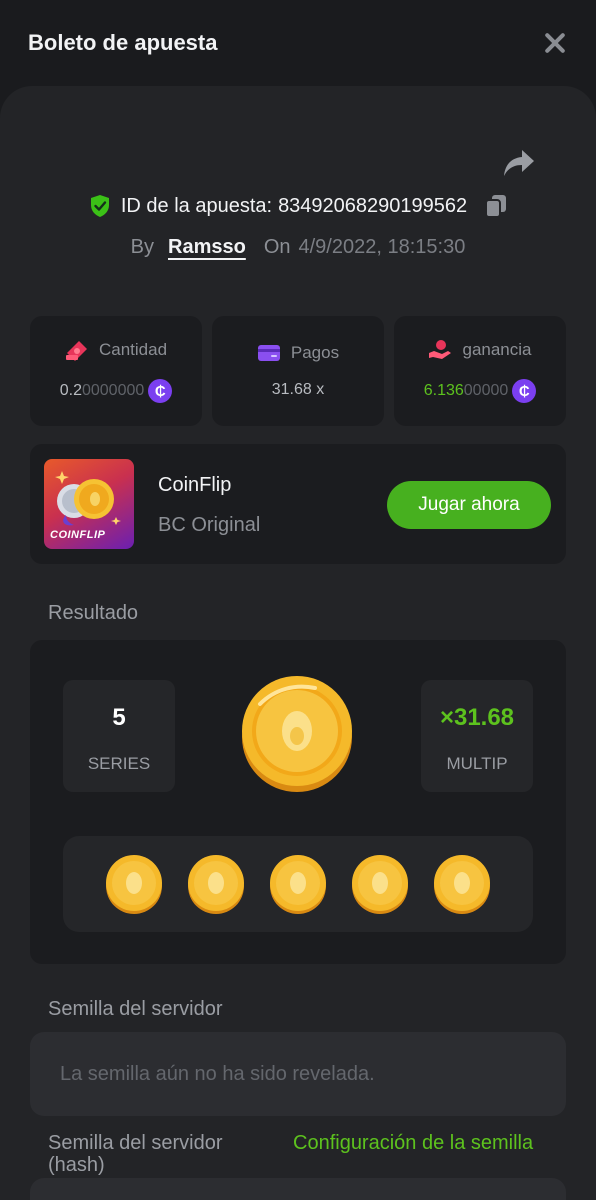 The height and width of the screenshot is (1200, 596). What do you see at coordinates (315, 352) in the screenshot?
I see `stat-payout-label: Pagos` at bounding box center [315, 352].